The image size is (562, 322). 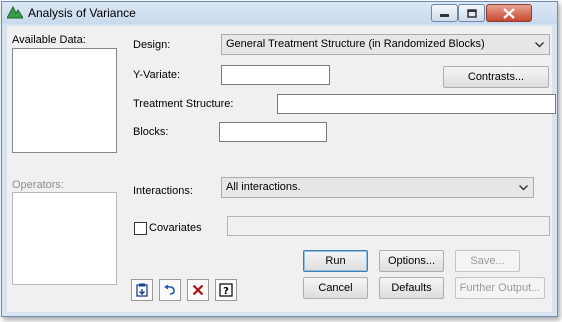 What do you see at coordinates (263, 187) in the screenshot?
I see `interactions-value: All interactions.` at bounding box center [263, 187].